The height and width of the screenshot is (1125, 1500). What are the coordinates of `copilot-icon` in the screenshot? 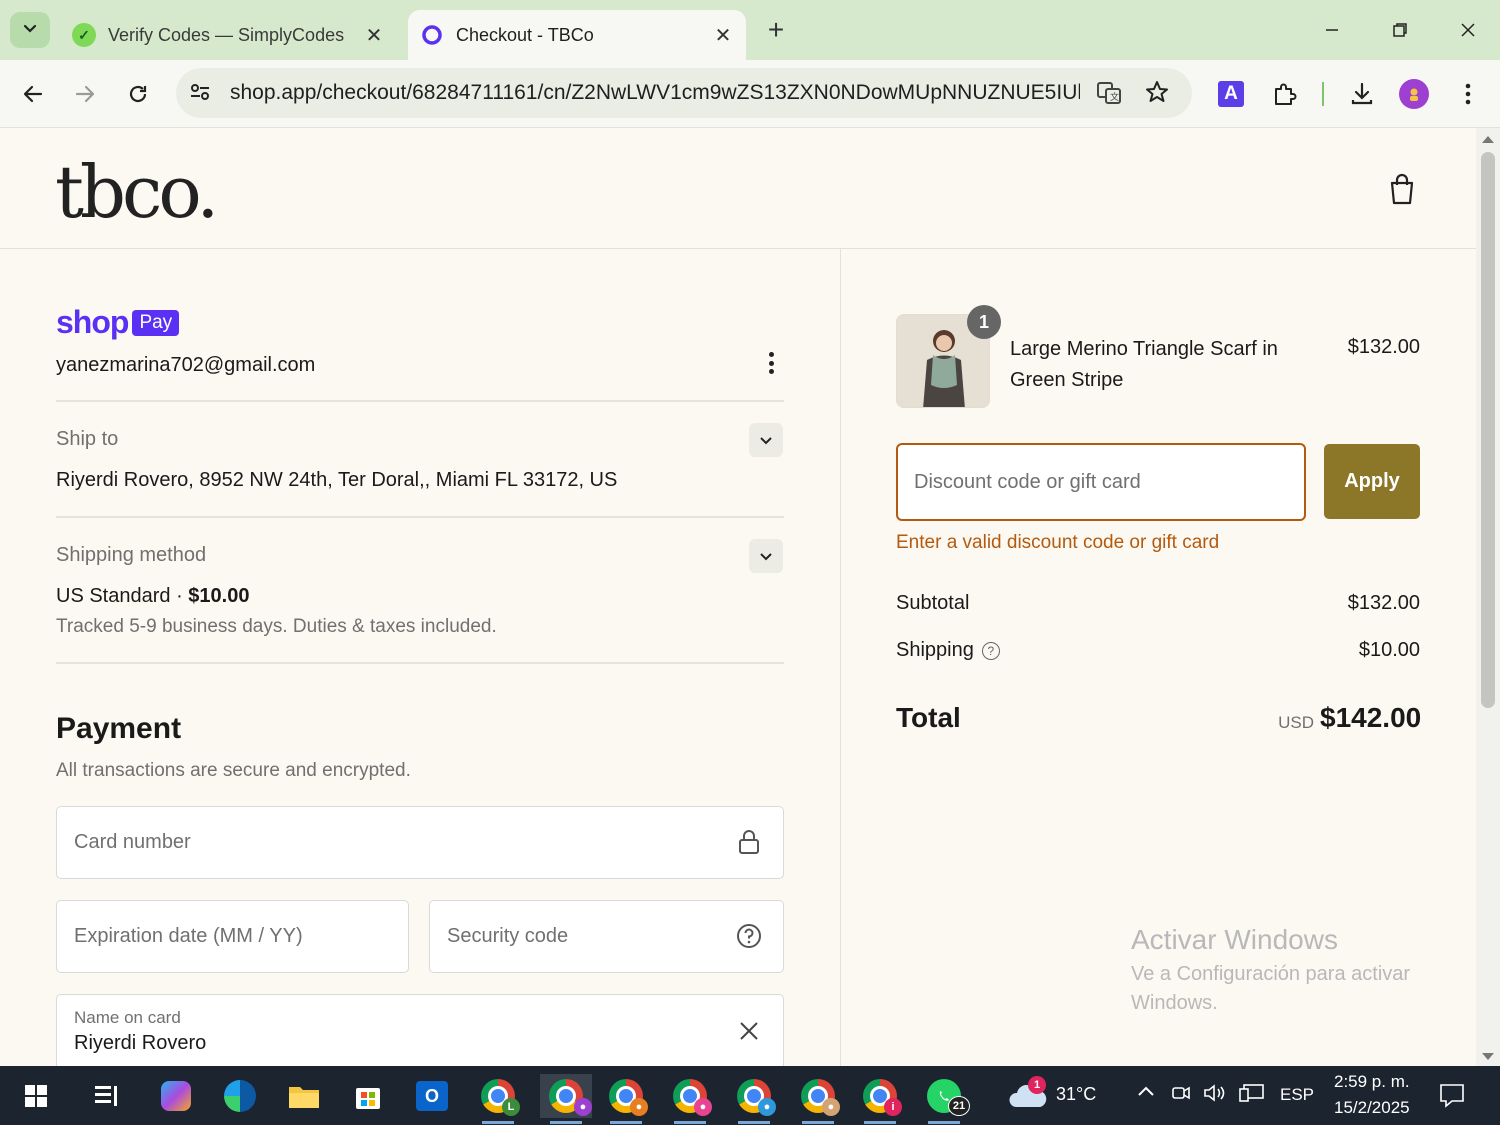 It's located at (176, 1096).